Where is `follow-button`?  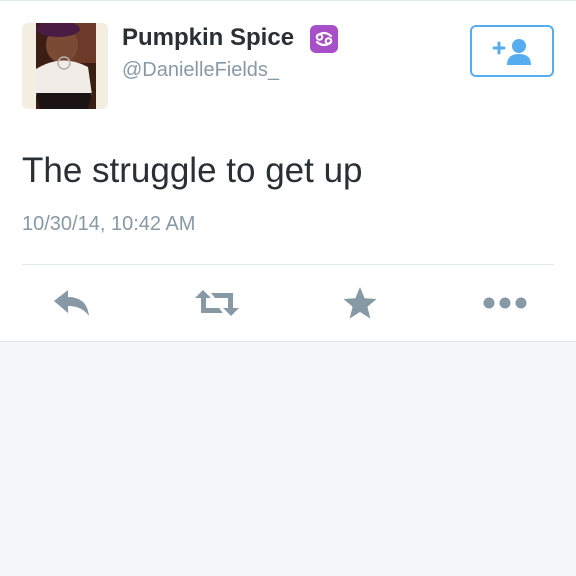
follow-button is located at coordinates (512, 51).